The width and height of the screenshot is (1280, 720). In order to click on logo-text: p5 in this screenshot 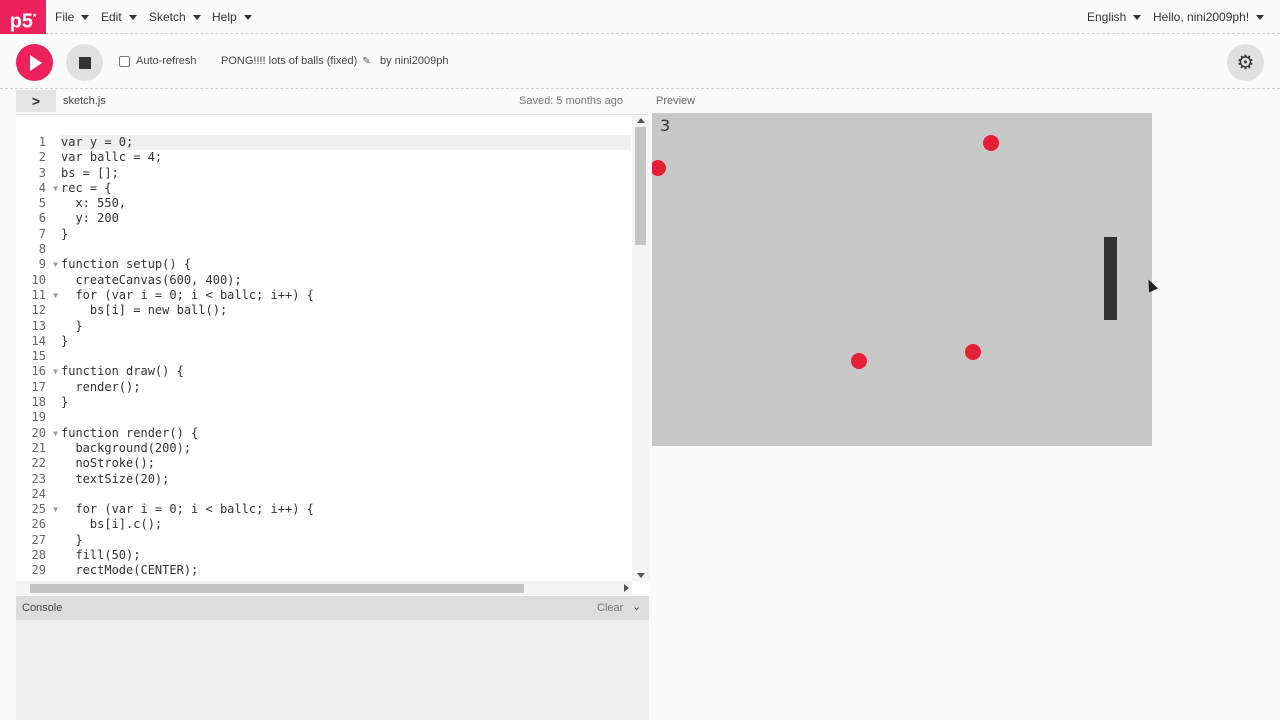, I will do `click(21, 21)`.